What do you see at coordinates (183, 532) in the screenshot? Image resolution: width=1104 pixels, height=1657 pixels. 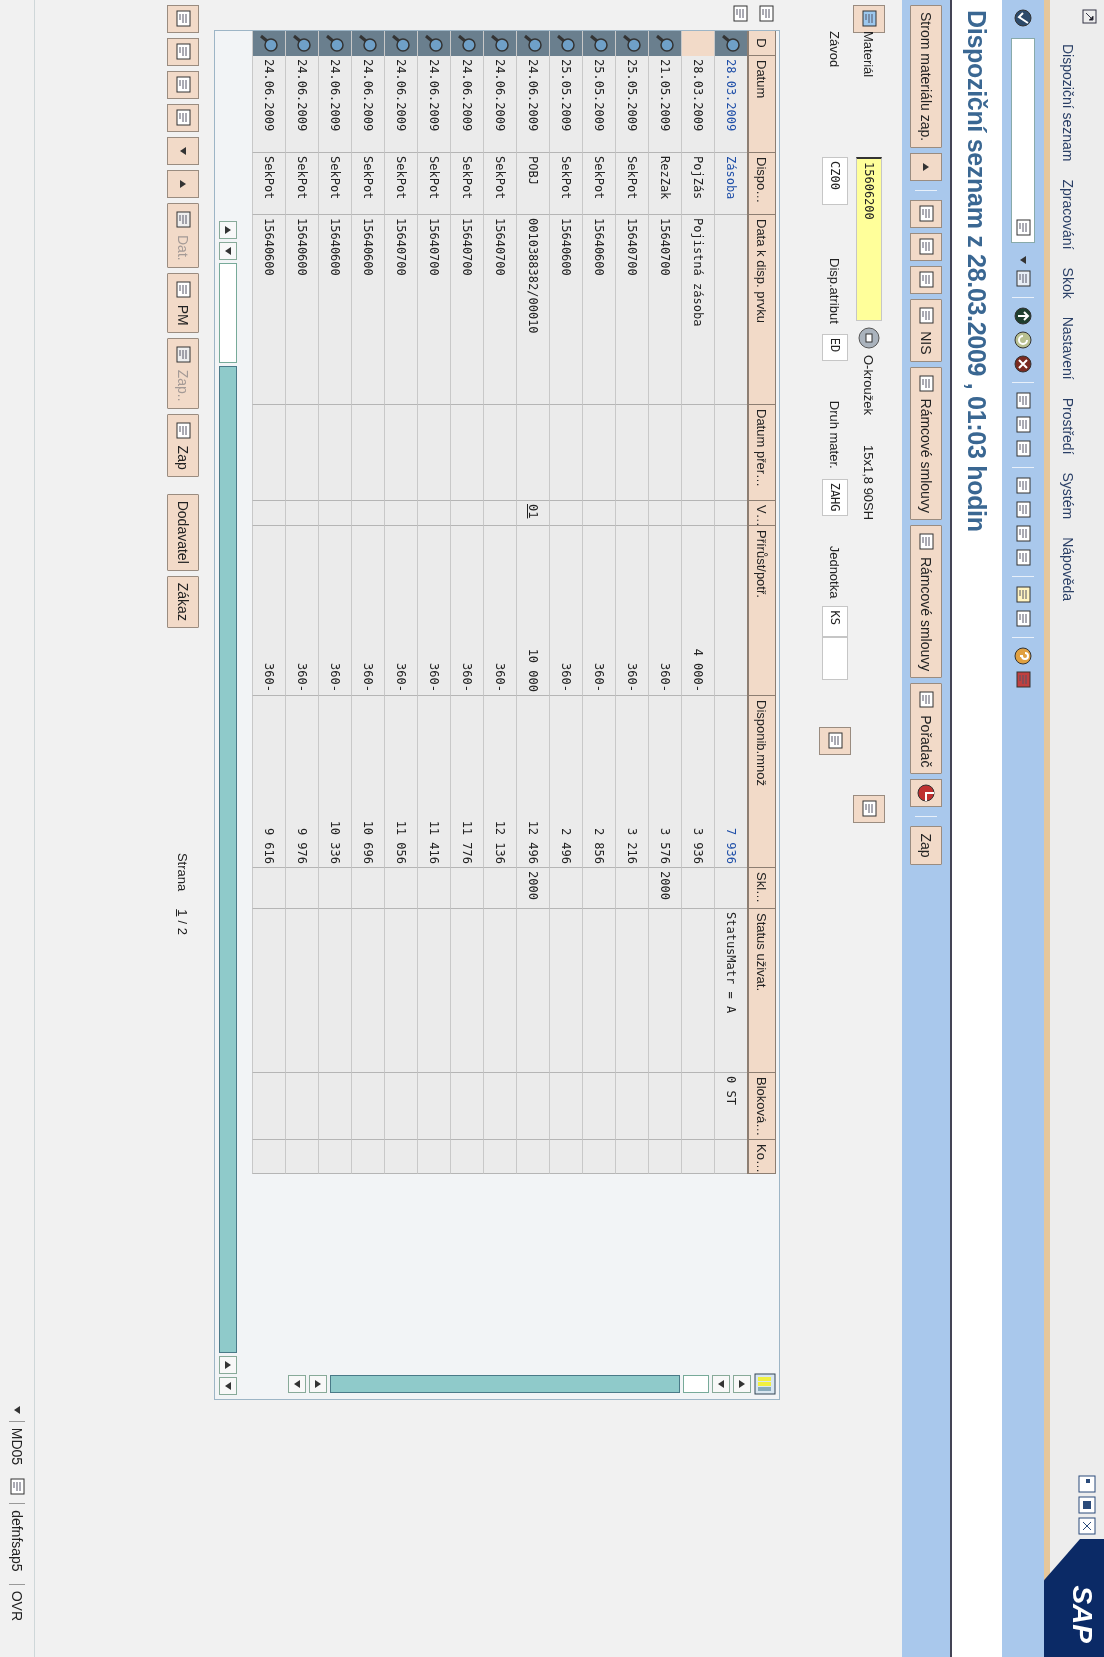 I see `footer-button: Dodavatel` at bounding box center [183, 532].